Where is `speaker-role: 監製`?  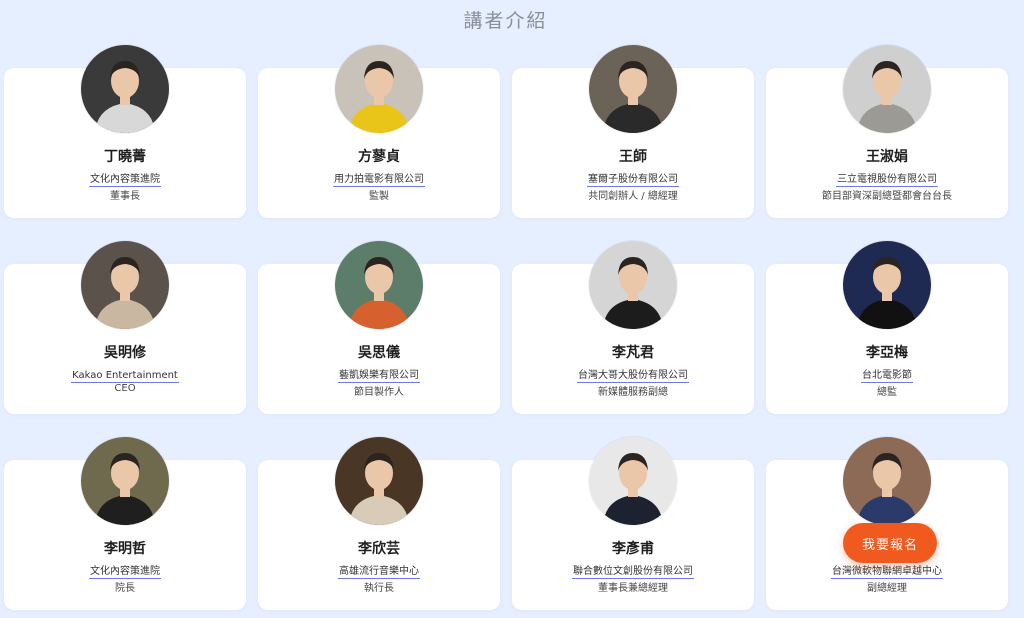
speaker-role: 監製 is located at coordinates (379, 196).